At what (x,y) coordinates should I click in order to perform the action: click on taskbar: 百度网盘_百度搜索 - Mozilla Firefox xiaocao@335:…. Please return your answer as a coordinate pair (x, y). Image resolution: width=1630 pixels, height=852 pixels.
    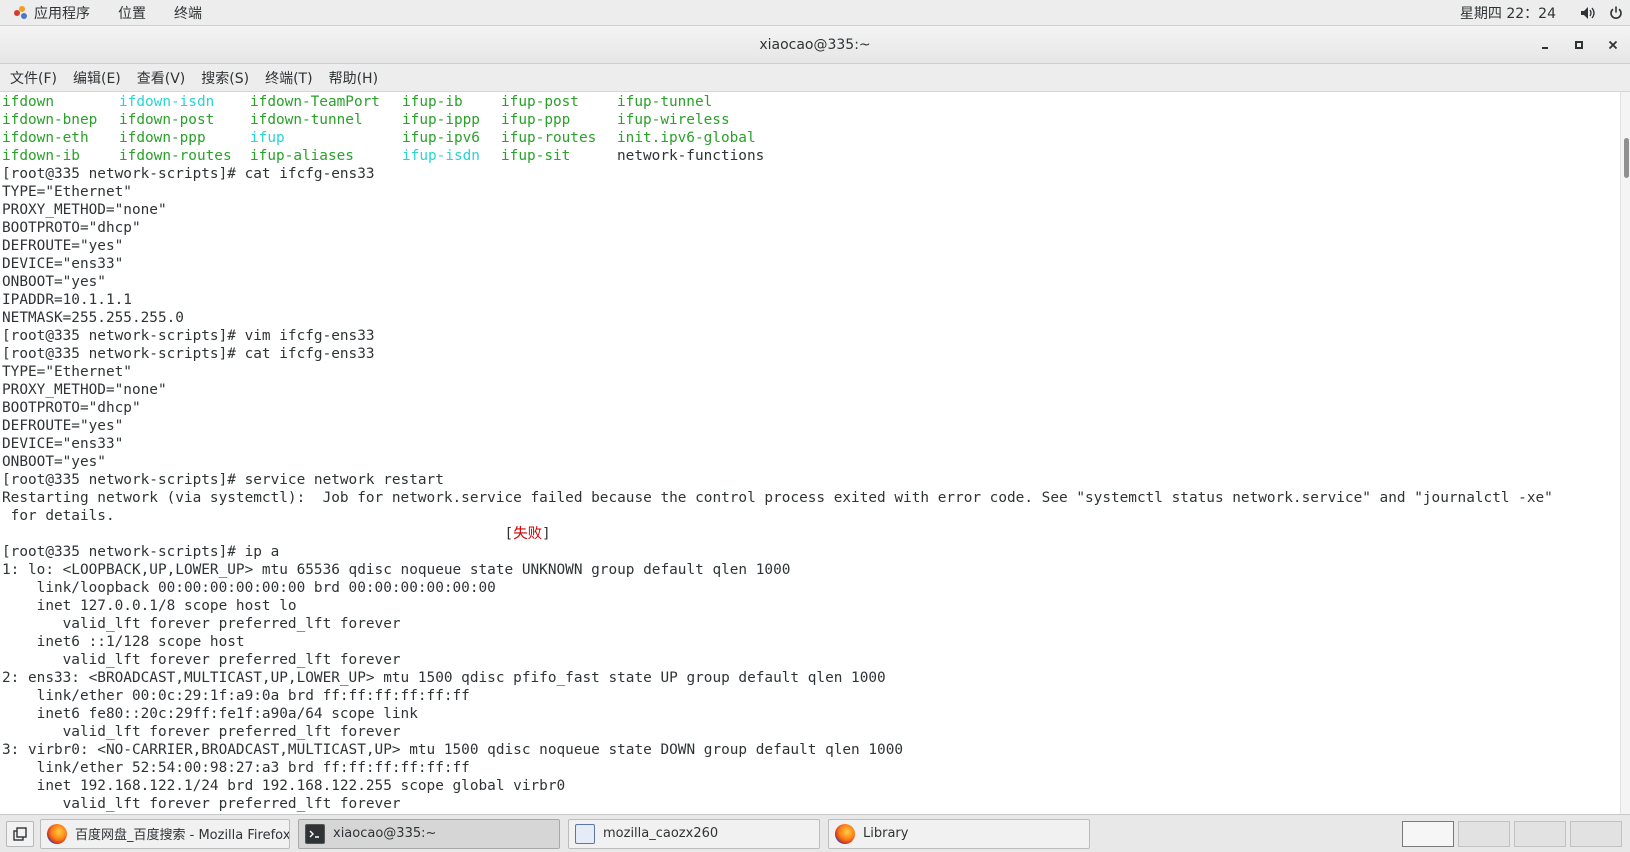
    Looking at the image, I should click on (815, 833).